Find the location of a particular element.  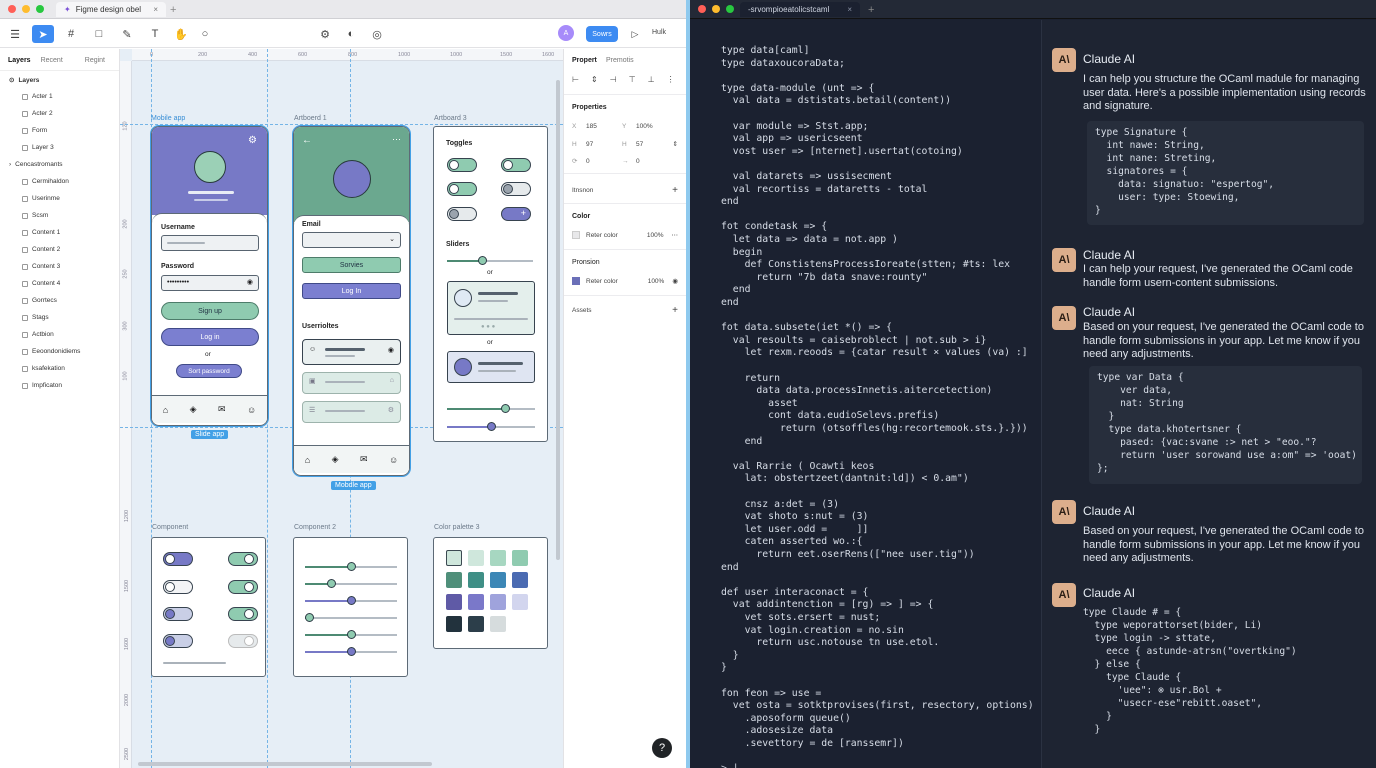

distribute-icon: ⋮ is located at coordinates (671, 79).